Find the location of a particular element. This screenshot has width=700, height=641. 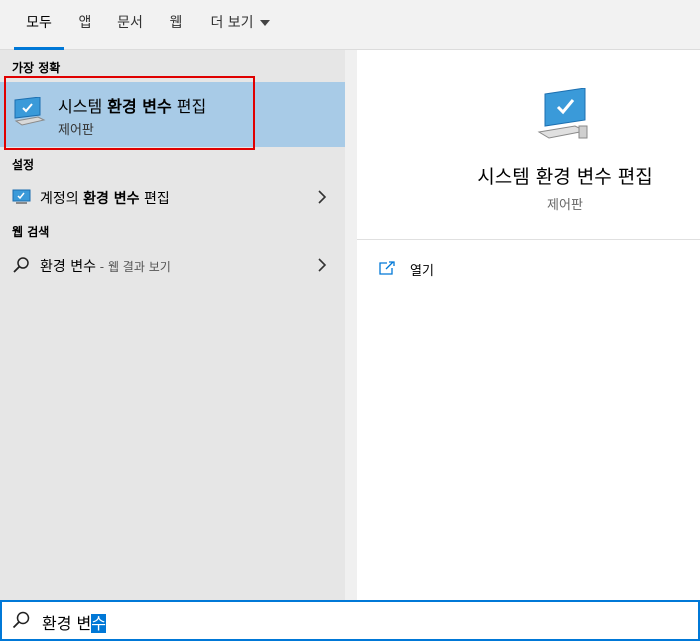

tab-documents: 문서 is located at coordinates (130, 25).